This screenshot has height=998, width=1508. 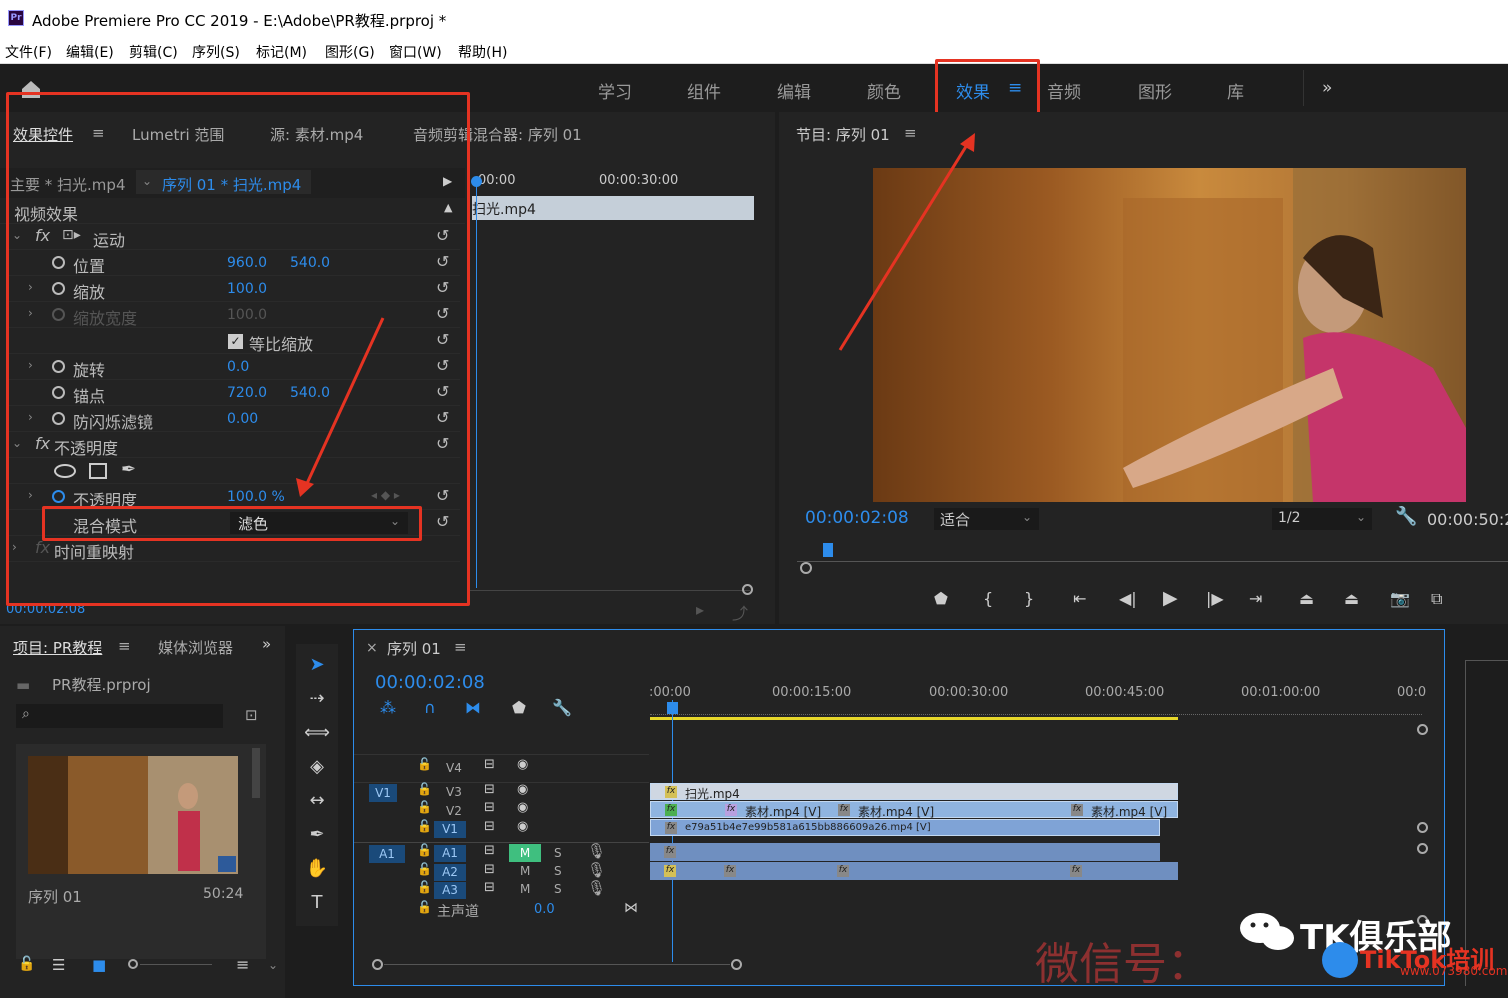 I want to click on go-to-out-icon: ⇥, so click(x=1255, y=598).